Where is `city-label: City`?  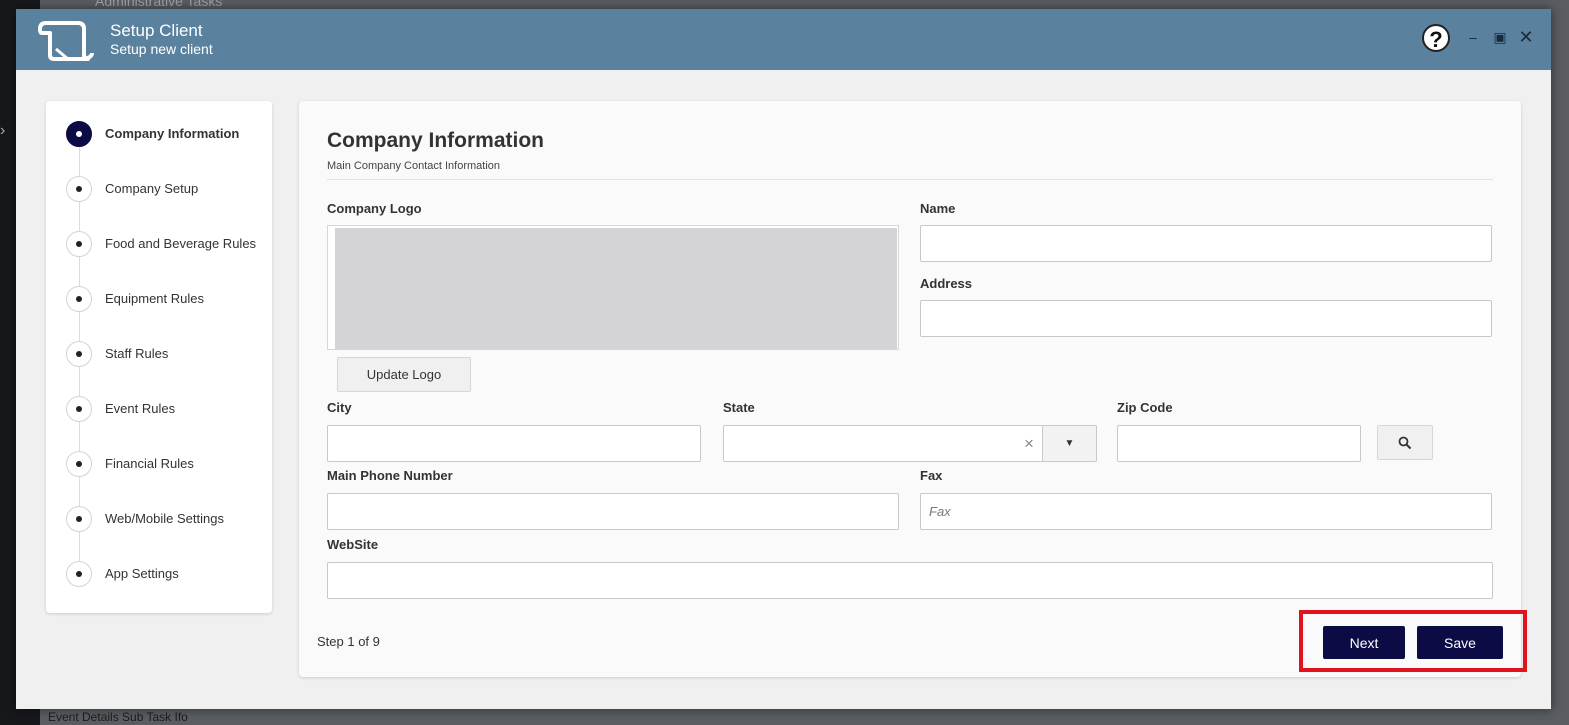
city-label: City is located at coordinates (339, 407).